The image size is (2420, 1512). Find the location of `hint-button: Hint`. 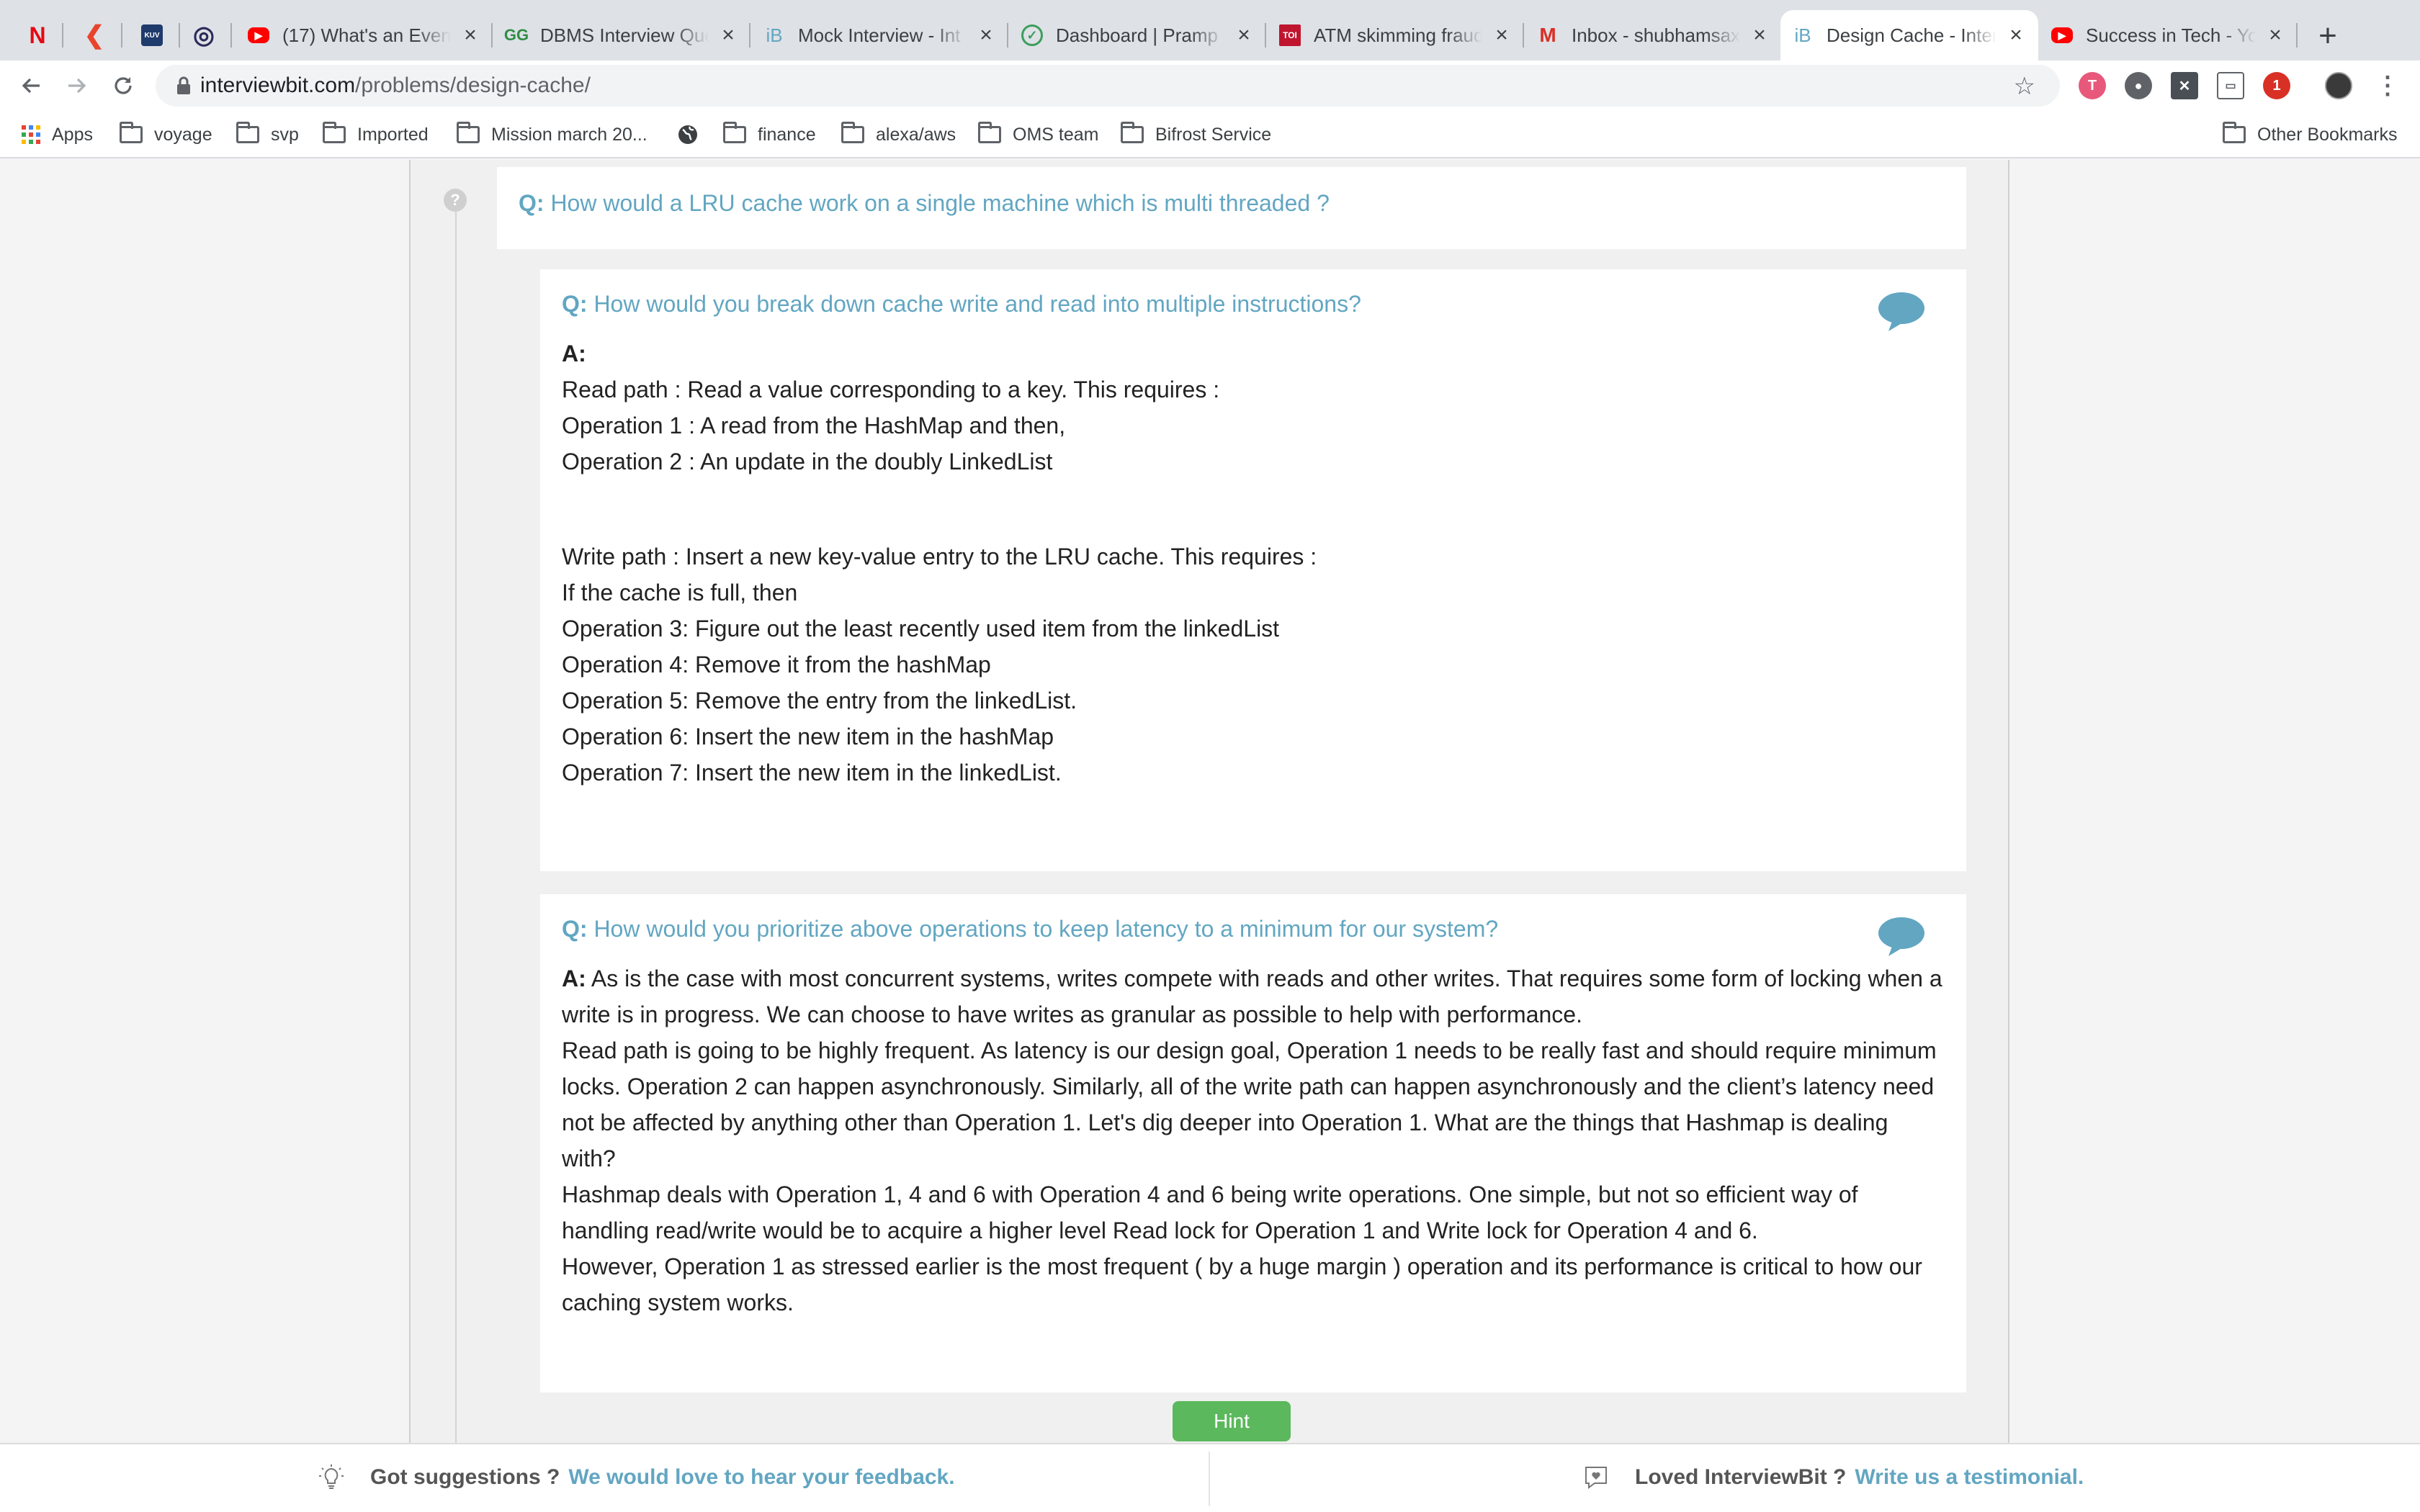

hint-button: Hint is located at coordinates (1232, 1421).